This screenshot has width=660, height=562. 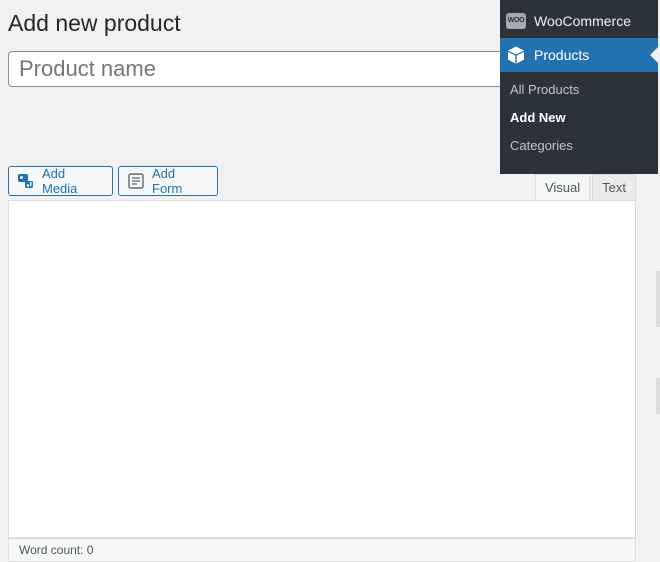 I want to click on add-form-button: Add Form, so click(x=168, y=181).